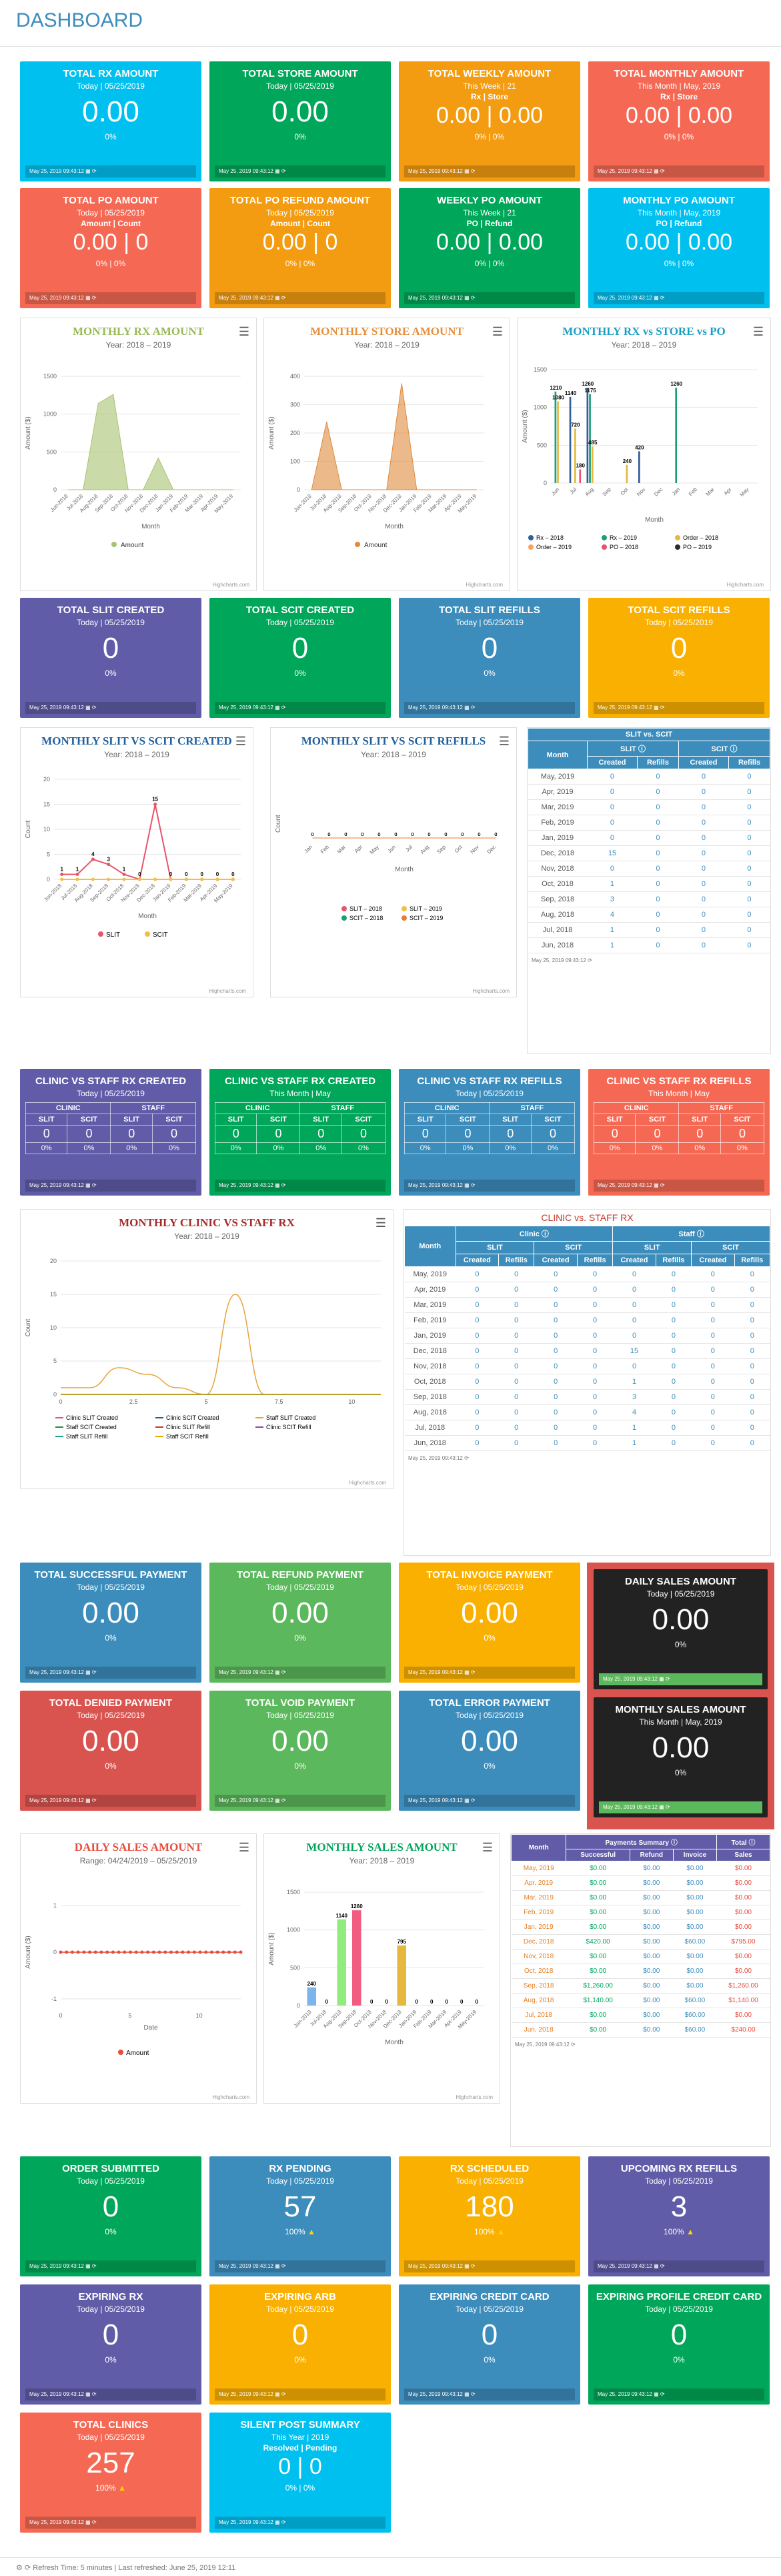 This screenshot has width=781, height=2576. Describe the element at coordinates (29, 1952) in the screenshot. I see `y-axis-label: Amount ($)` at that location.